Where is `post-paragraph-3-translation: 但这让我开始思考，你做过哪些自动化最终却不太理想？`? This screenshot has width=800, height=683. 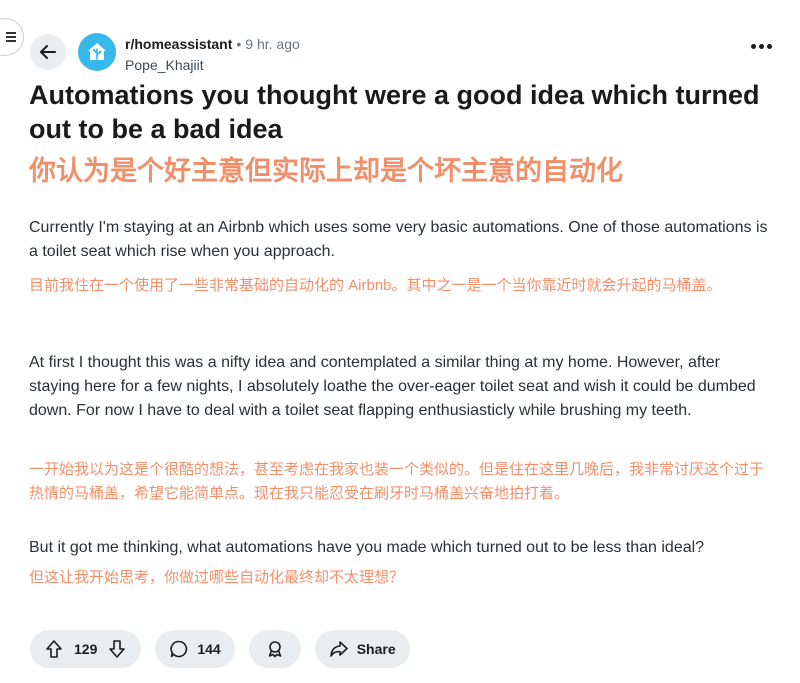 post-paragraph-3-translation: 但这让我开始思考，你做过哪些自动化最终却不太理想？ is located at coordinates (217, 577).